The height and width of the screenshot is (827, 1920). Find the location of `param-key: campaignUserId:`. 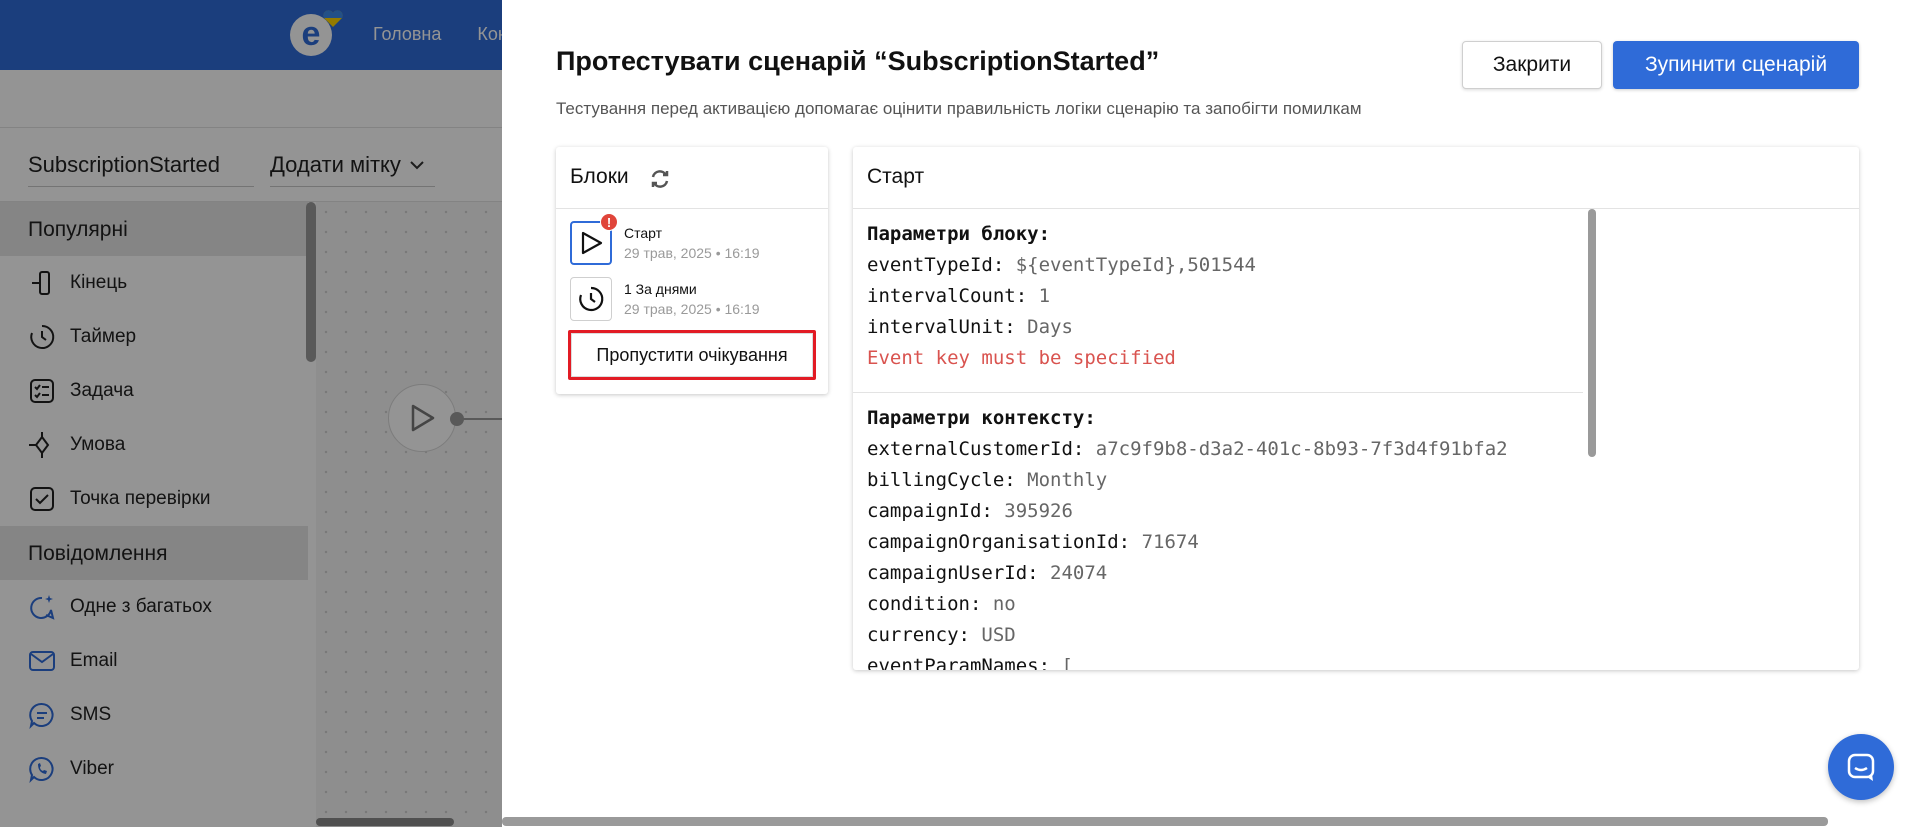

param-key: campaignUserId: is located at coordinates (953, 573).